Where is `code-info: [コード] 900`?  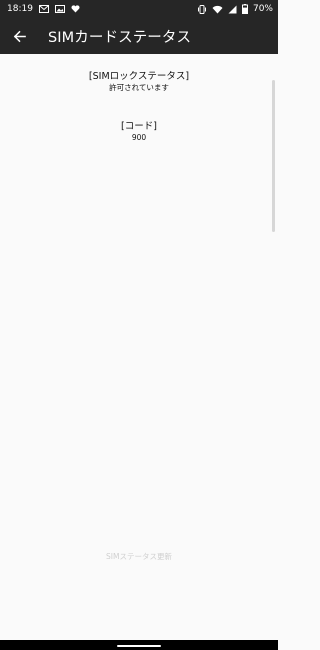
code-info: [コード] 900 is located at coordinates (139, 132).